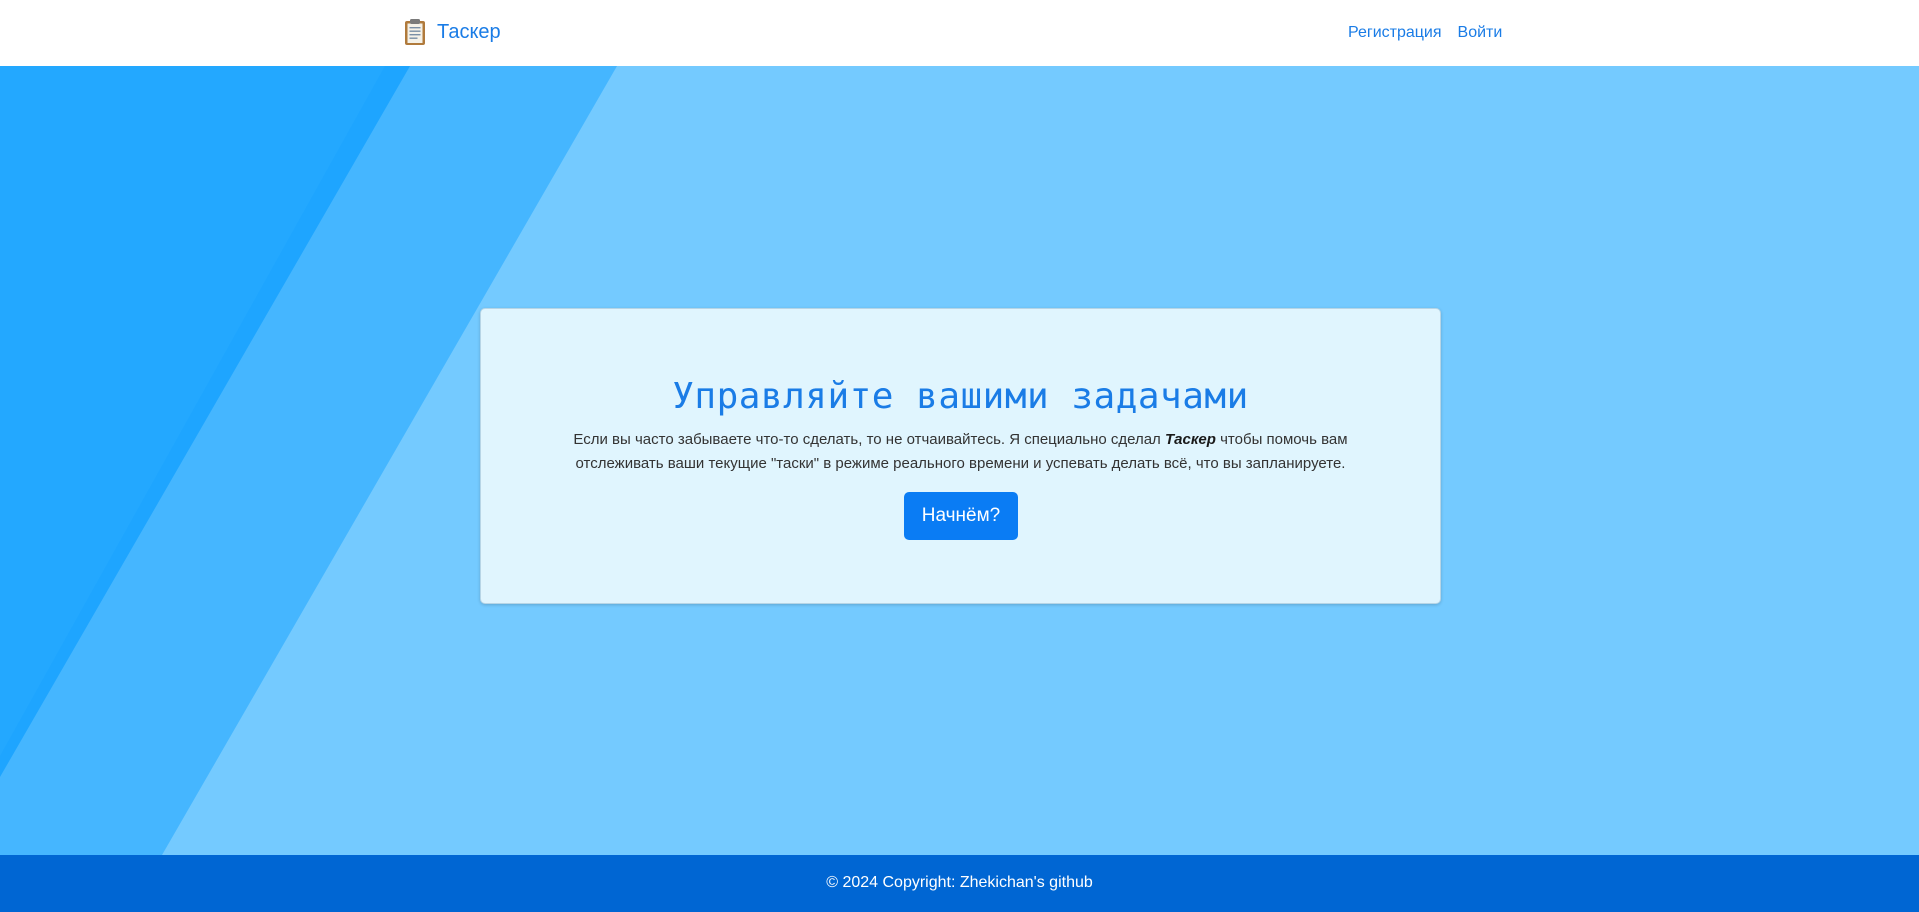 The image size is (1919, 912). I want to click on footer-copyright: © 2024 Copyright: Zhekichan's github, so click(959, 883).